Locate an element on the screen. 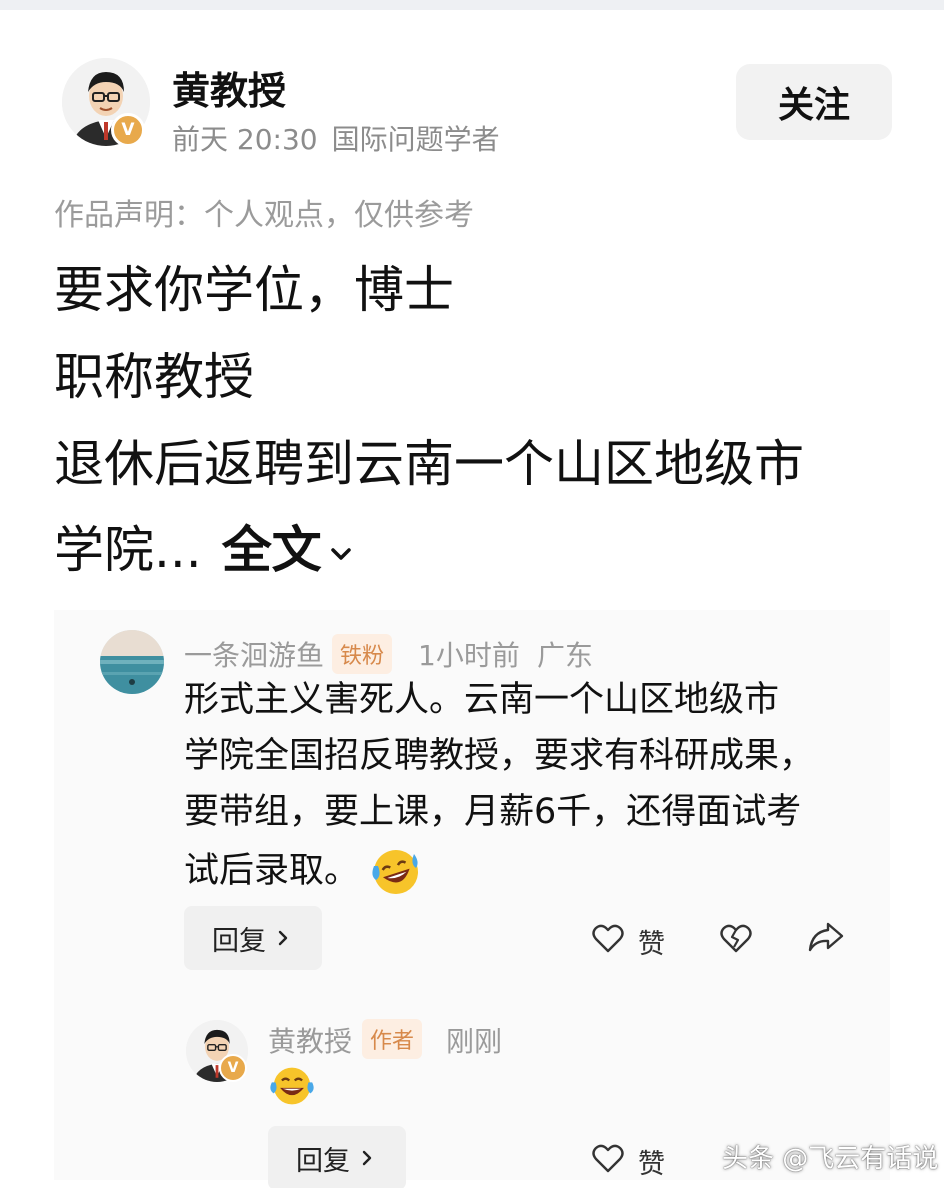 This screenshot has height=1188, width=944. reply-author-name: 黄教授 is located at coordinates (310, 1040).